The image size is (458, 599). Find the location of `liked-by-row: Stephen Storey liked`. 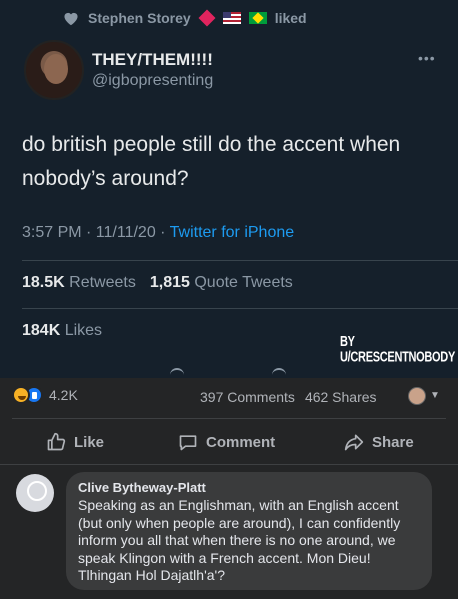

liked-by-row: Stephen Storey liked is located at coordinates (184, 18).